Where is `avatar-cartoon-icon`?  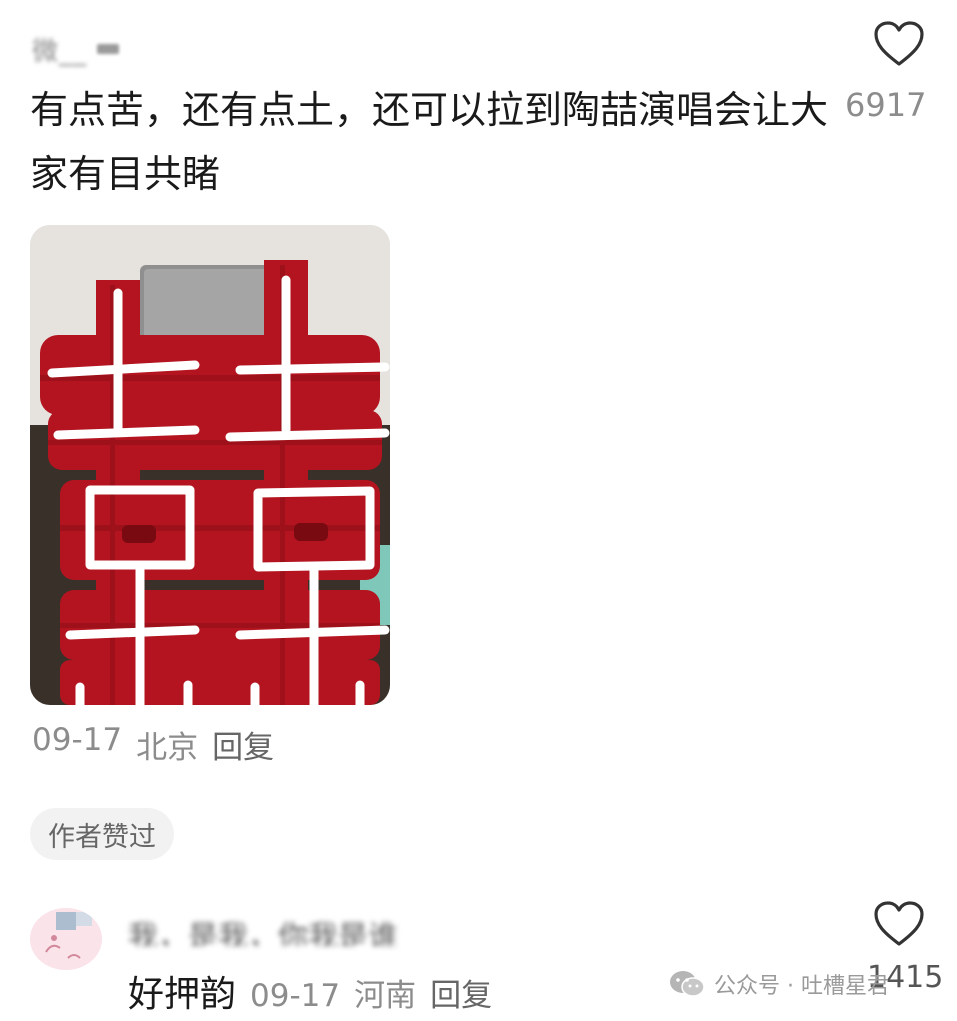
avatar-cartoon-icon is located at coordinates (66, 939).